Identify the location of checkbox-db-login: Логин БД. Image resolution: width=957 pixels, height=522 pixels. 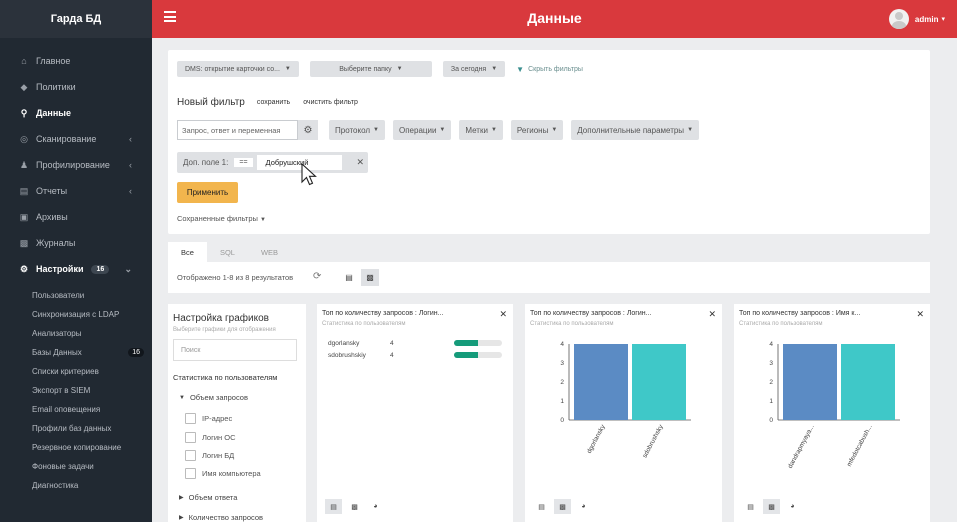
(209, 455).